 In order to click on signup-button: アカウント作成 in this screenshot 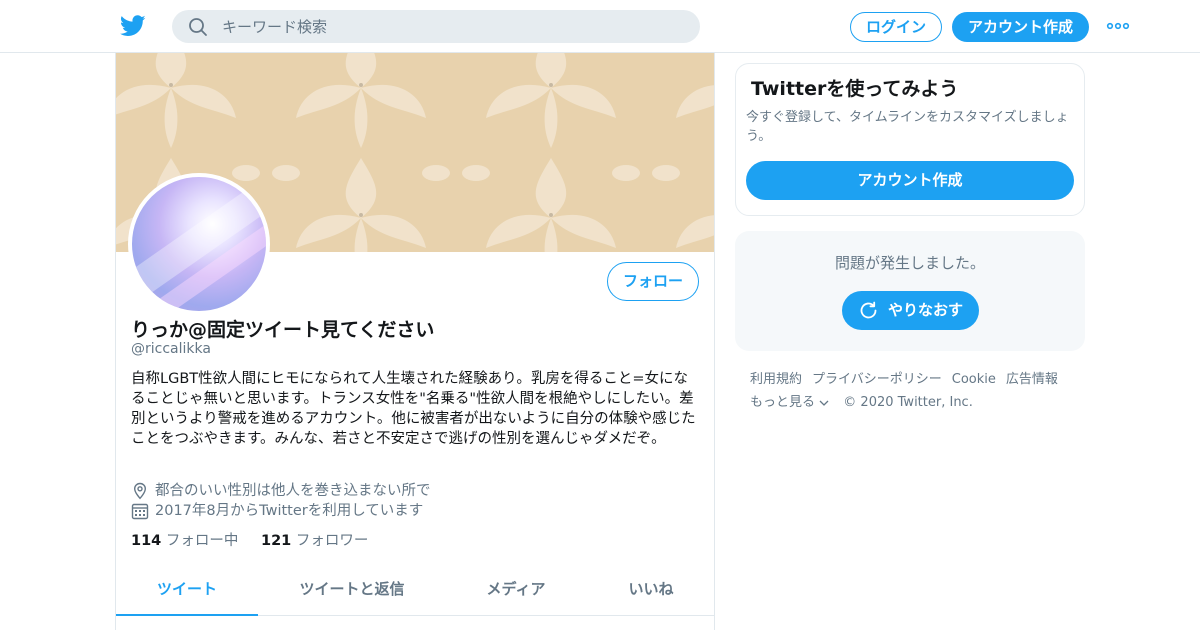, I will do `click(1020, 27)`.